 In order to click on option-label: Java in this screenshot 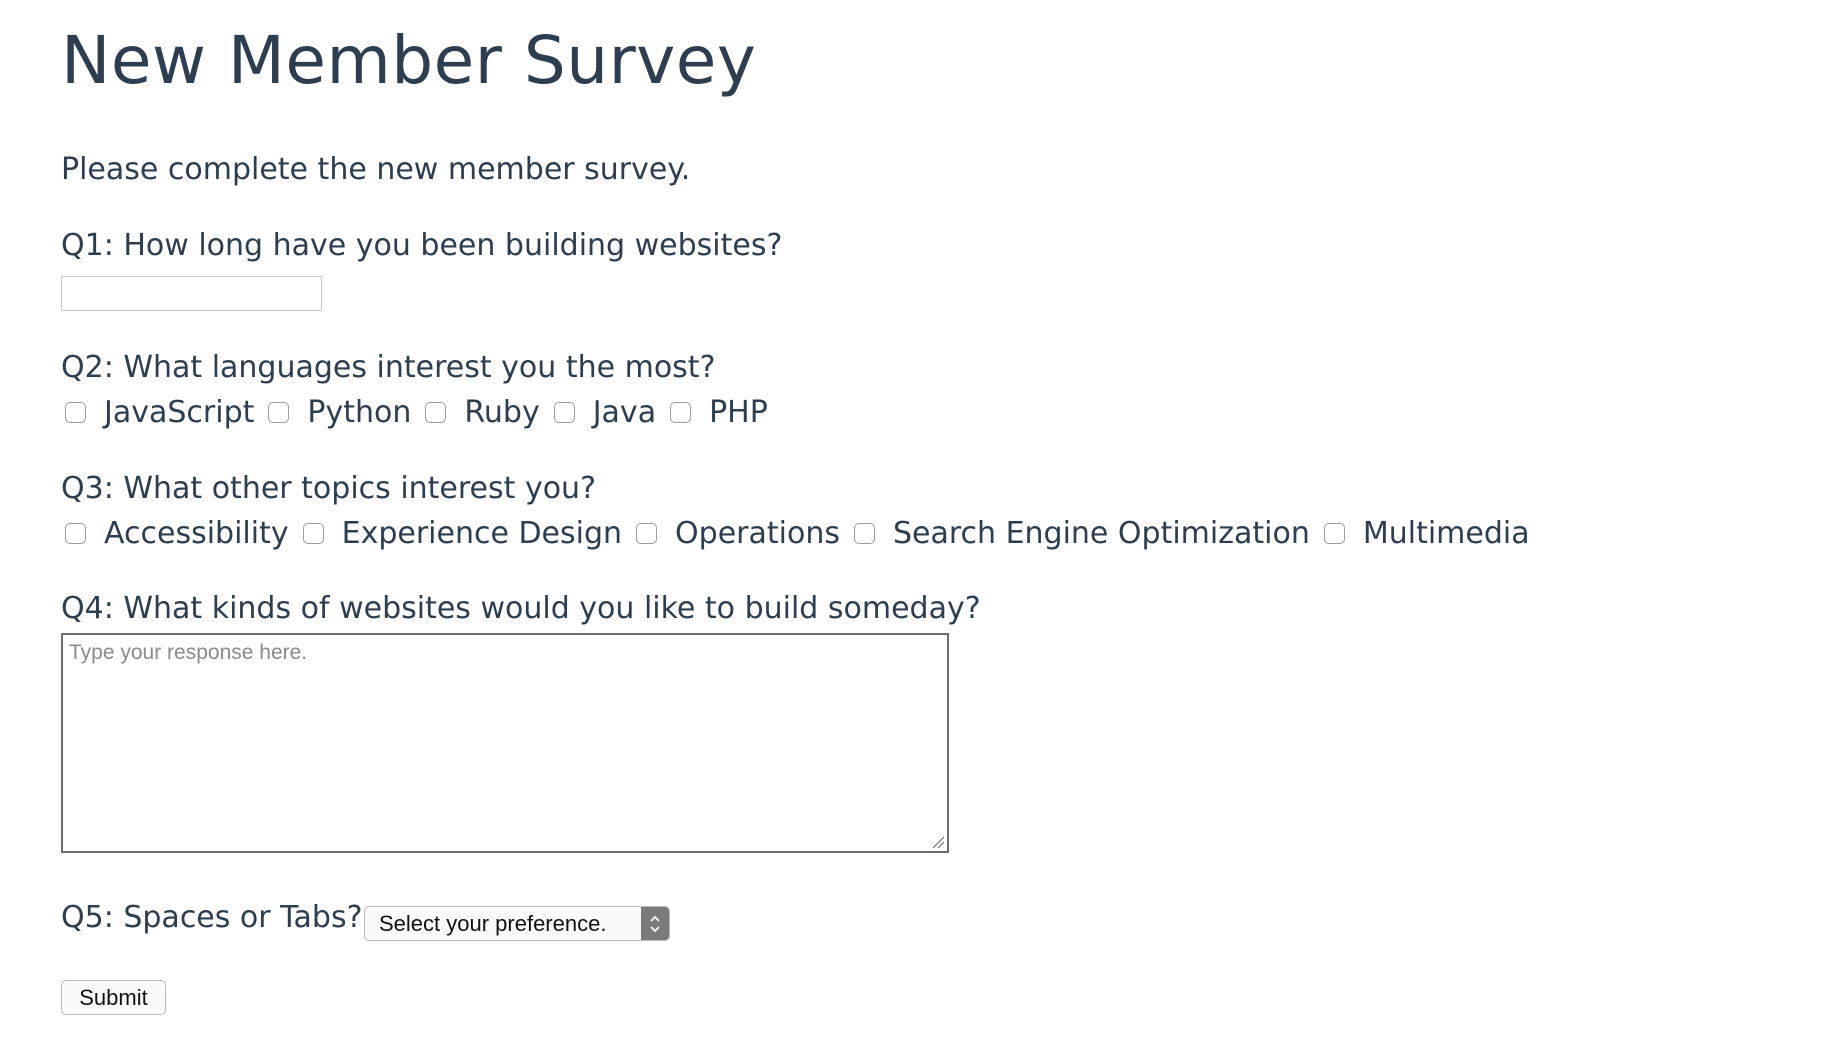, I will do `click(624, 412)`.